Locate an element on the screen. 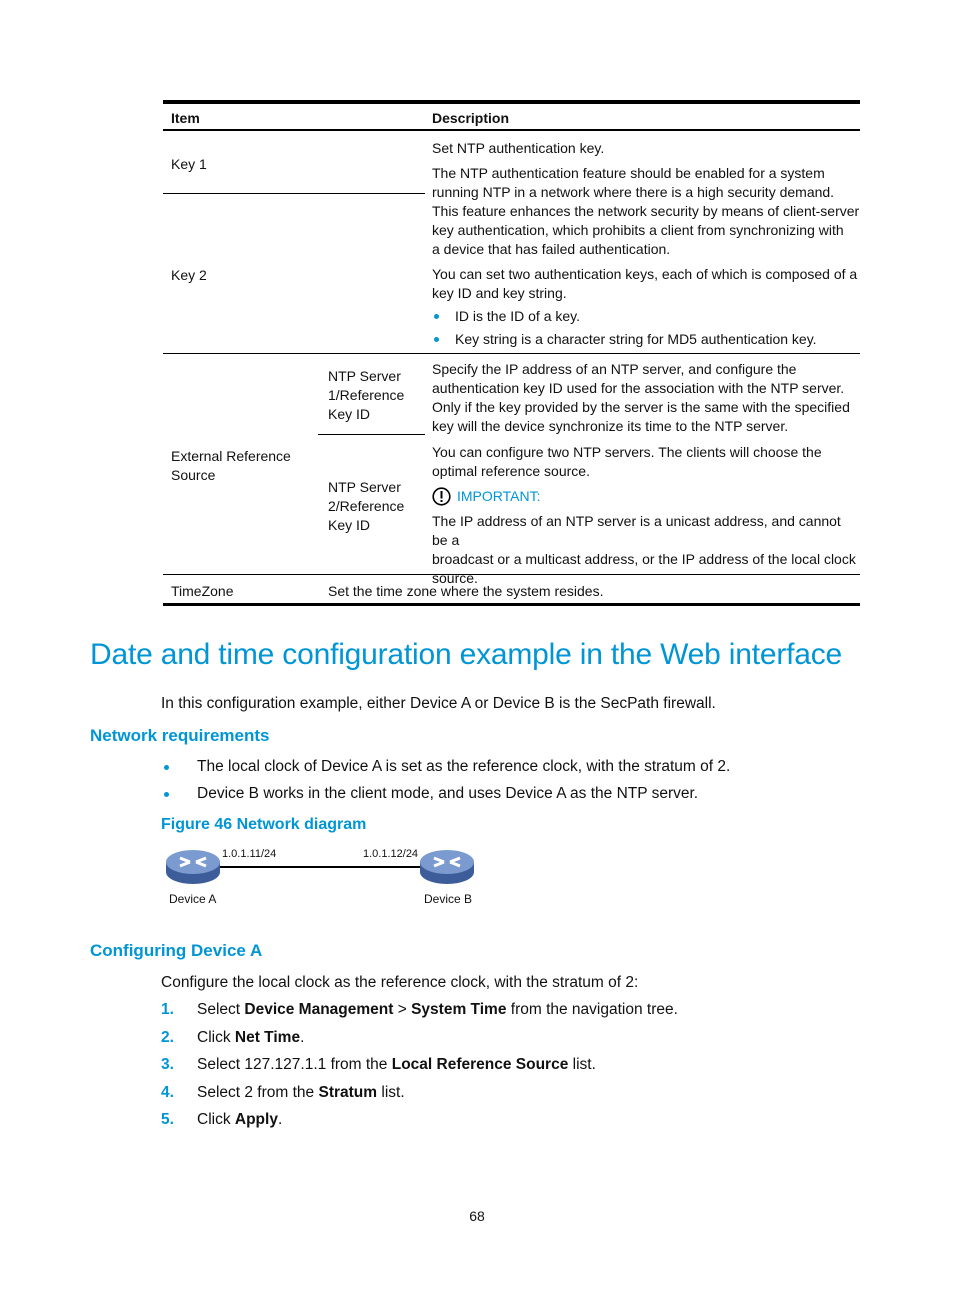 The image size is (954, 1296). text-line: a device that has failed authentication. is located at coordinates (551, 249).